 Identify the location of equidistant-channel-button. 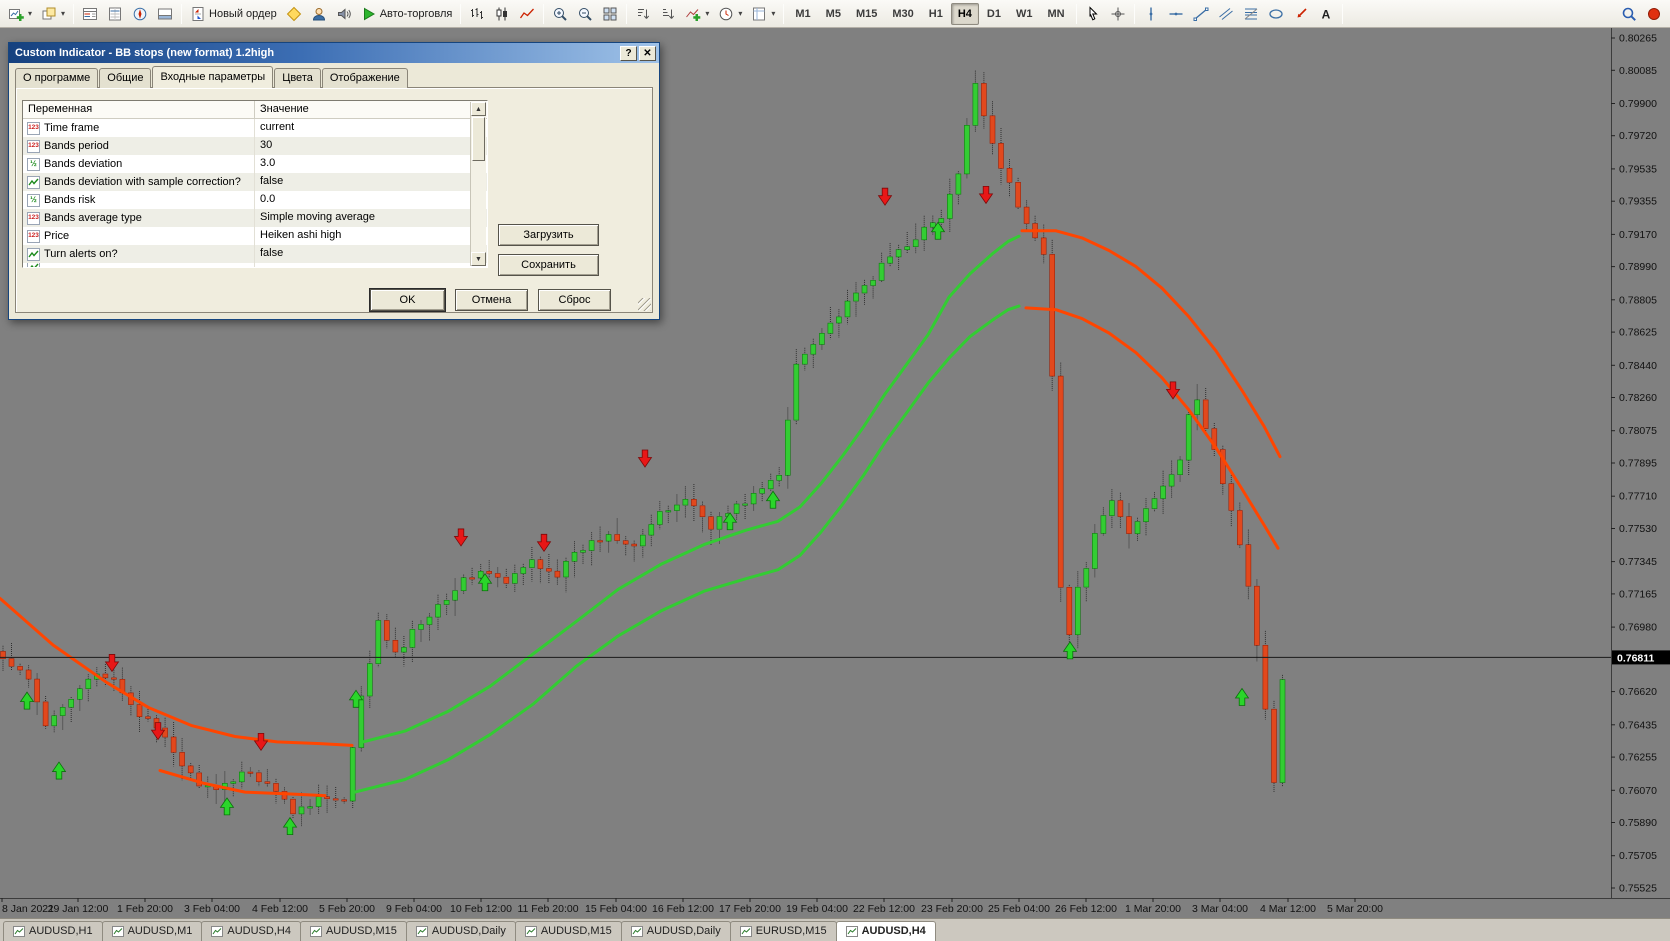
(1226, 14).